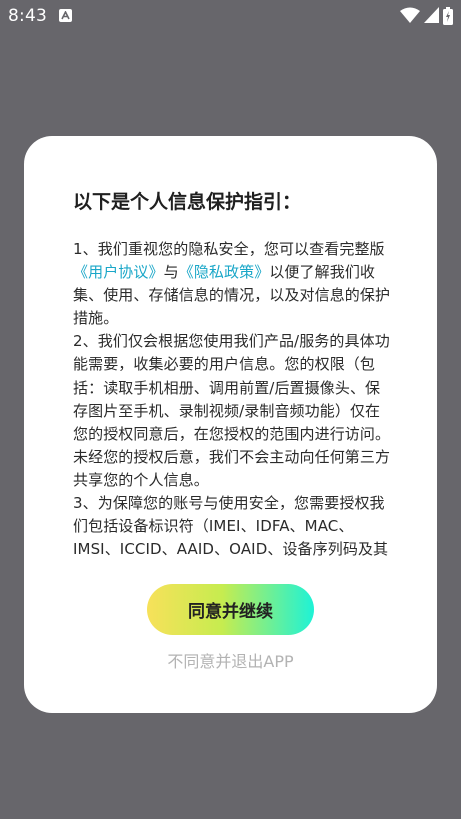  Describe the element at coordinates (118, 272) in the screenshot. I see `user-agreement-link: 《用户协议》` at that location.